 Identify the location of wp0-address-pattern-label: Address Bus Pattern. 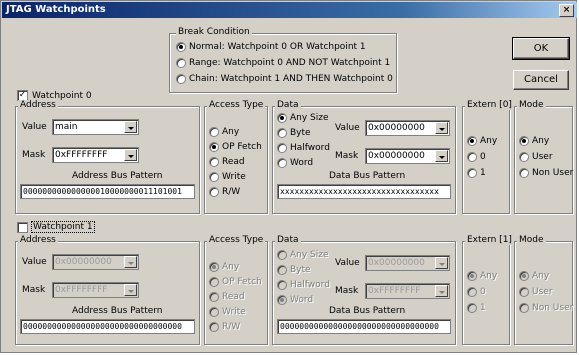
(117, 176).